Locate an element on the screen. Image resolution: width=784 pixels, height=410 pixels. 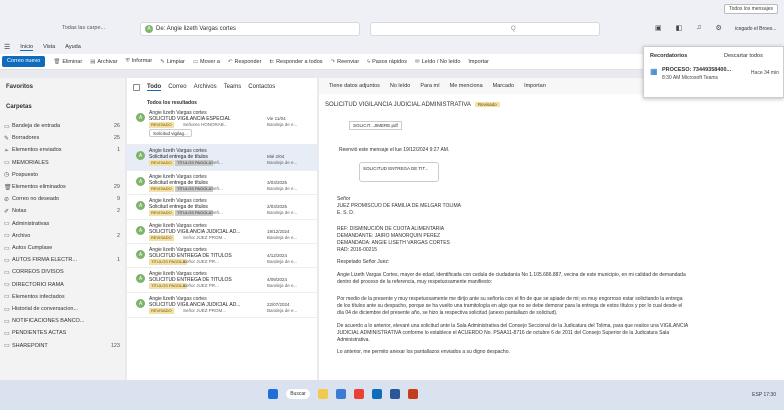
chrome-icon is located at coordinates (359, 394).